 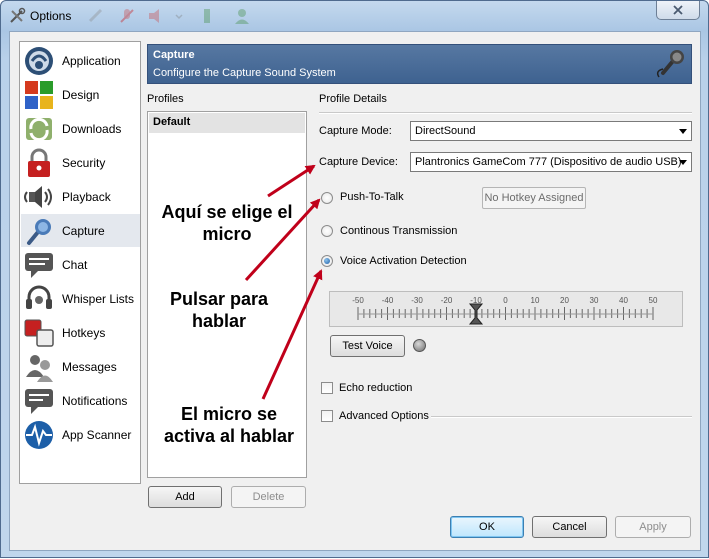 I want to click on sidebar-item-capture: Capture, so click(x=80, y=230).